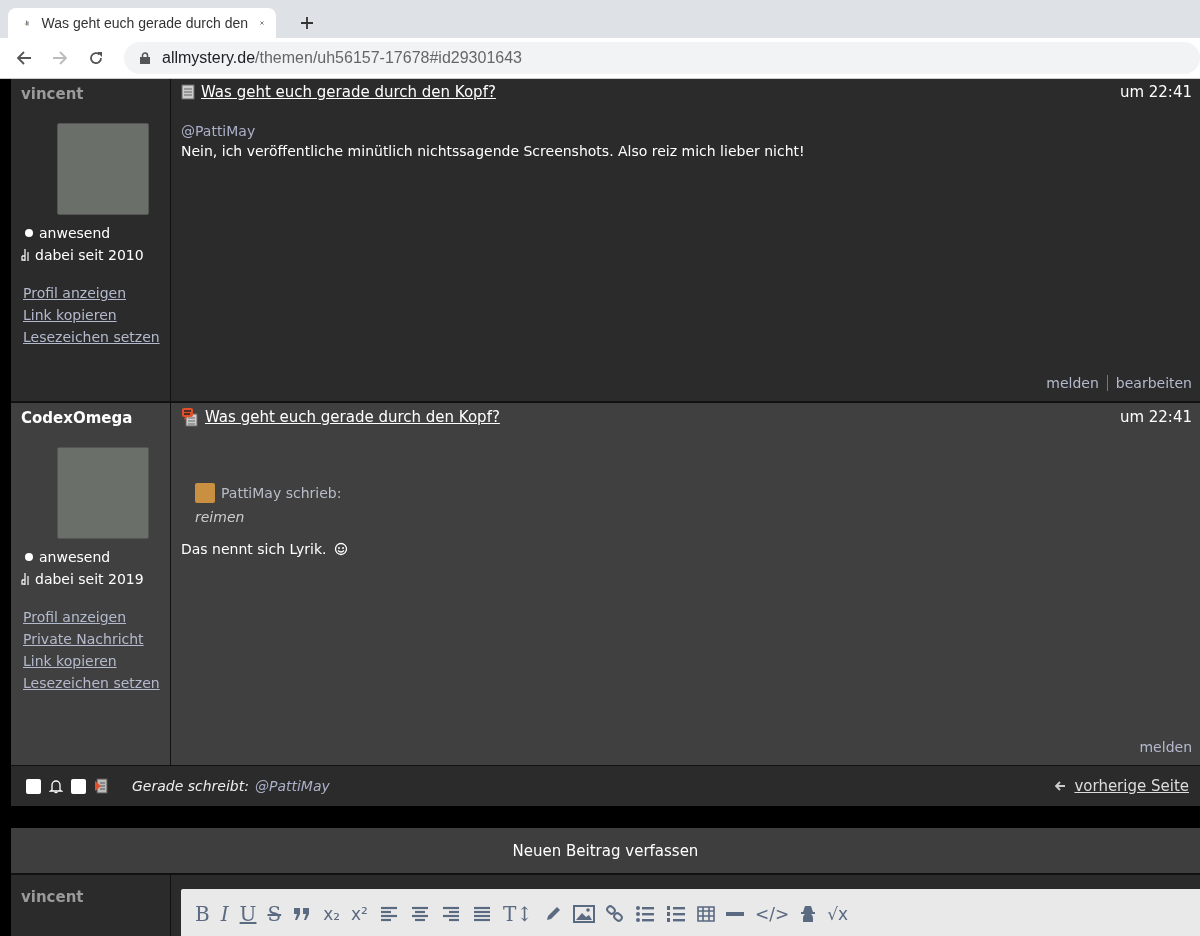 This screenshot has height=936, width=1200. Describe the element at coordinates (493, 151) in the screenshot. I see `post-text: Nein, ich veröffentliche minütlich nichtssagende Screenshots. Also reiz mich lieber nicht!` at that location.